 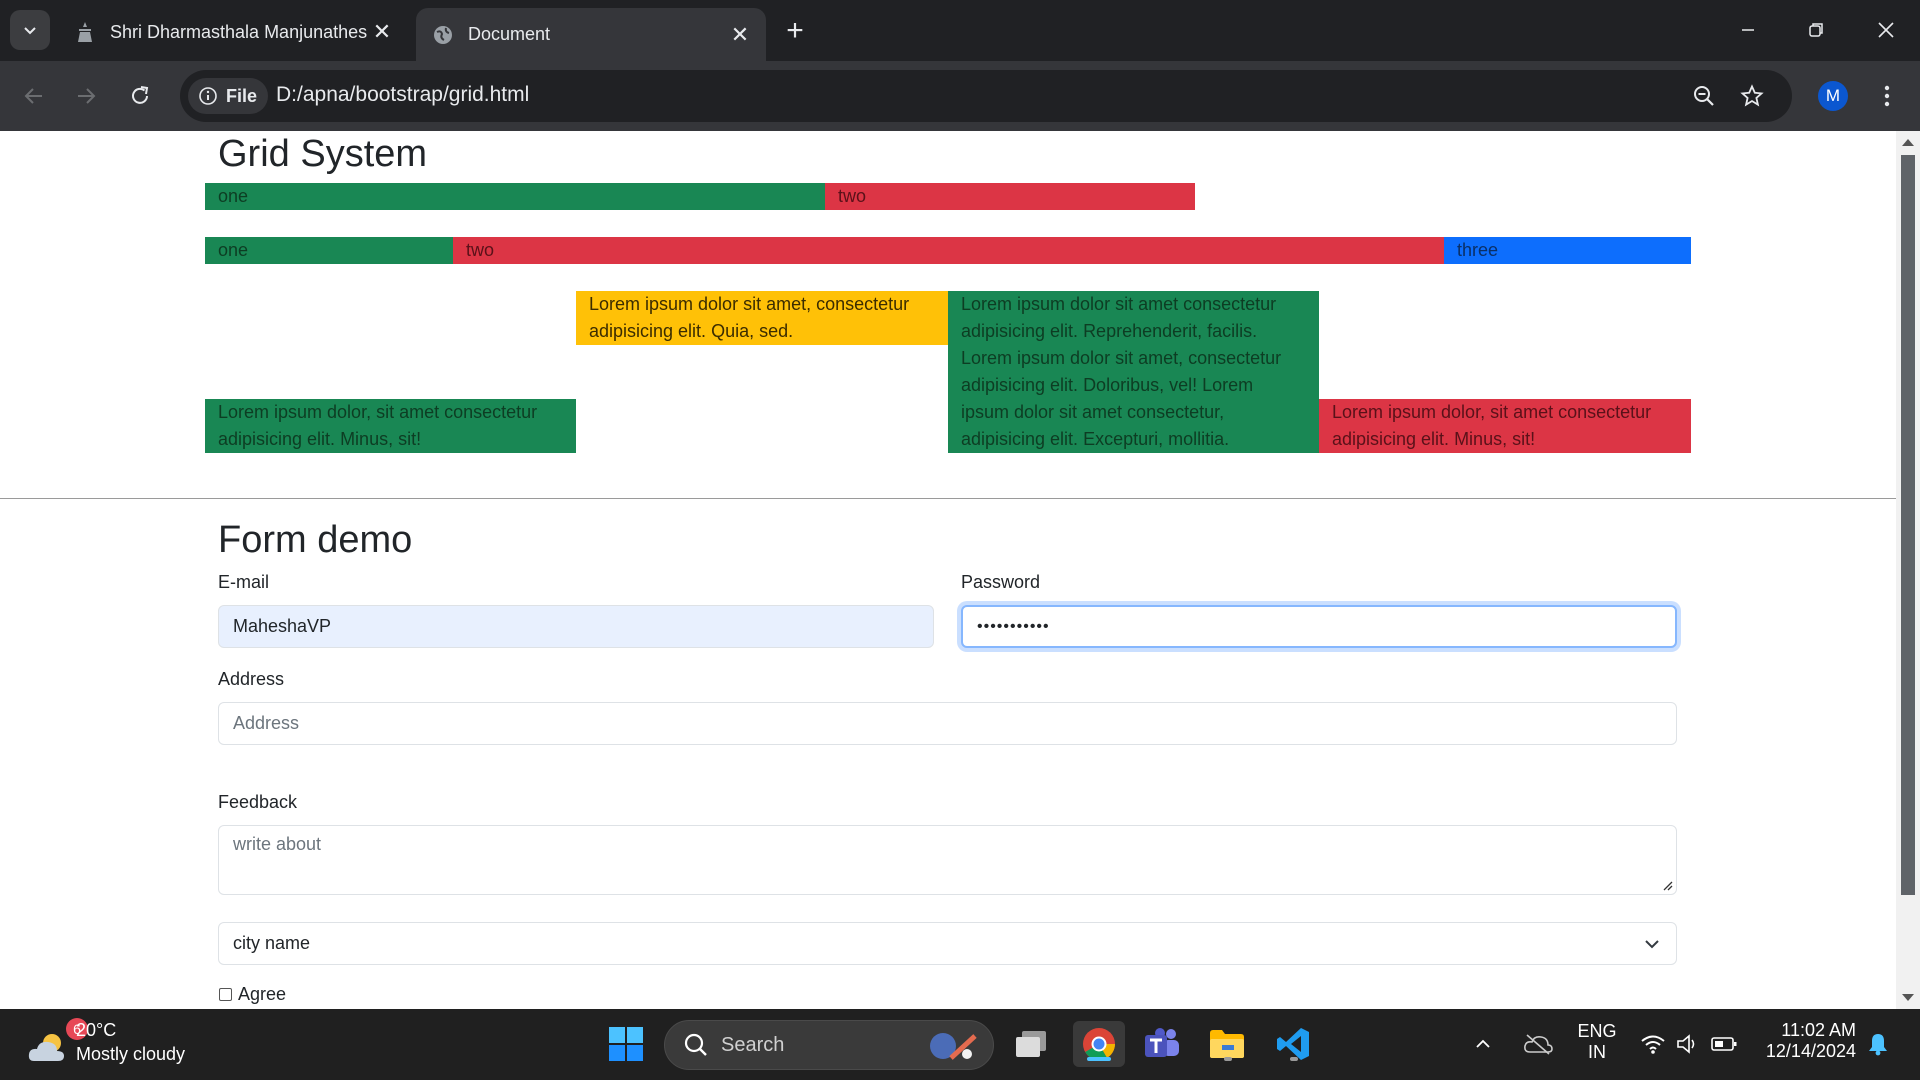 I want to click on feedback-textarea: write about, so click(x=947, y=860).